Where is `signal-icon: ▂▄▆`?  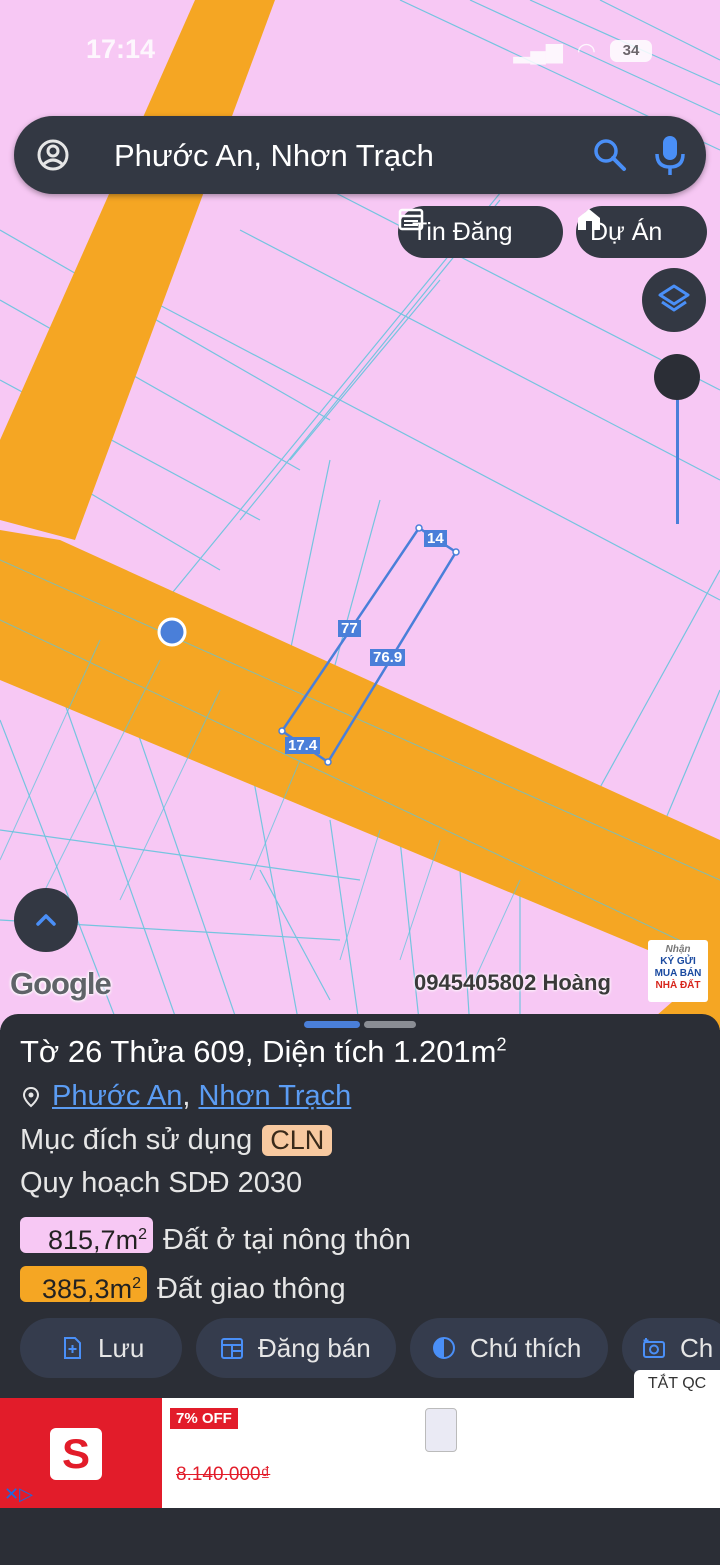 signal-icon: ▂▄▆ is located at coordinates (538, 50).